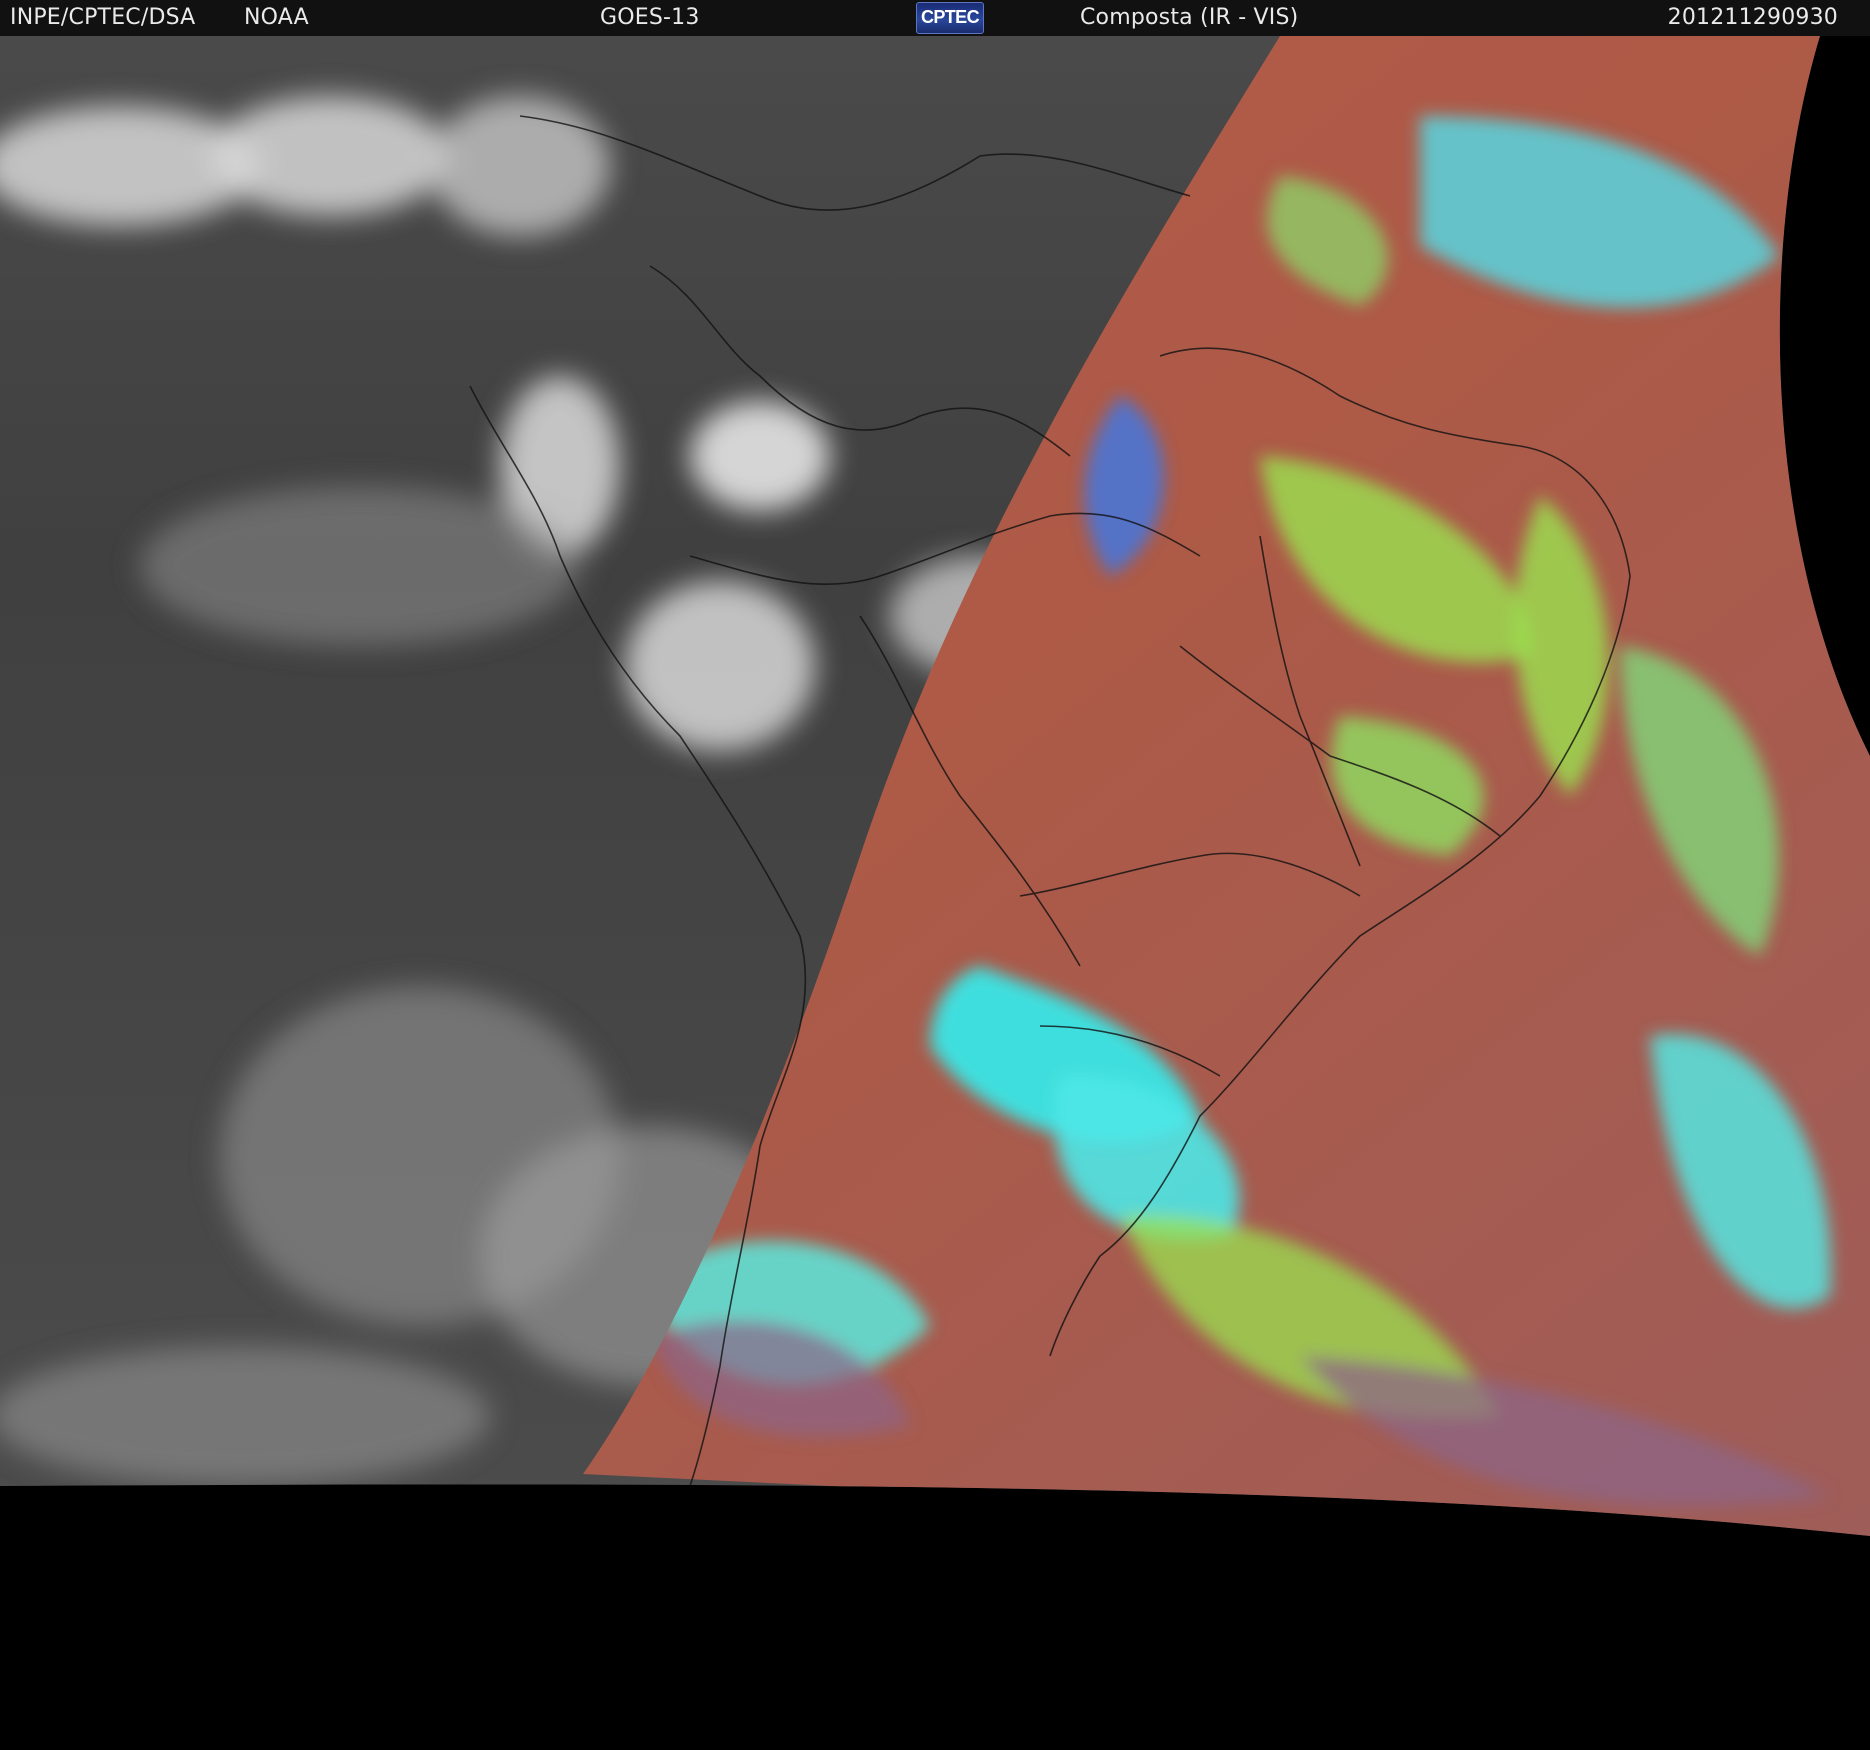 The height and width of the screenshot is (1750, 1870). What do you see at coordinates (1189, 17) in the screenshot?
I see `product-label: Composta (IR - VIS)` at bounding box center [1189, 17].